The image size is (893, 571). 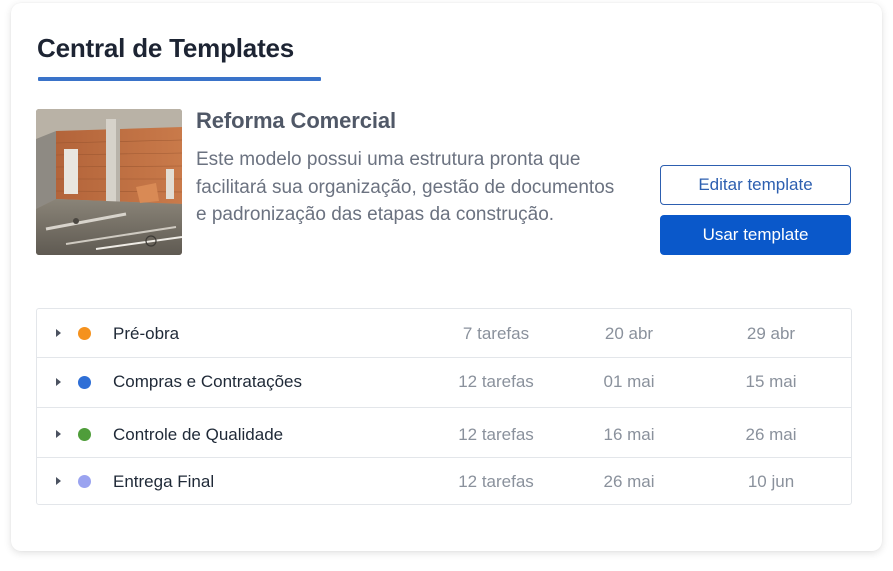 What do you see at coordinates (496, 333) in the screenshot?
I see `phase-task-count: 7 tarefas` at bounding box center [496, 333].